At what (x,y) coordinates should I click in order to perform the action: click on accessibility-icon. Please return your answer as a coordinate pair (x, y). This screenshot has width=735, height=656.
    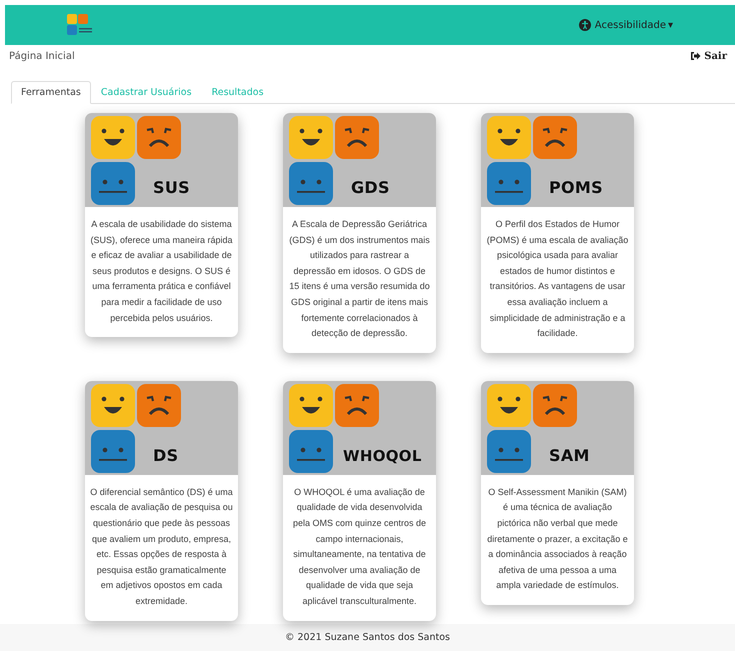
    Looking at the image, I should click on (584, 25).